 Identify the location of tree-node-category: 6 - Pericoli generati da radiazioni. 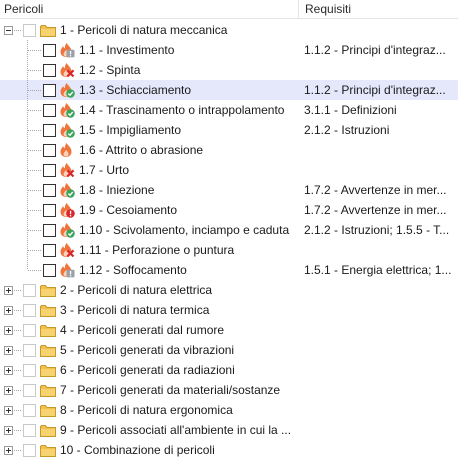
(229, 370).